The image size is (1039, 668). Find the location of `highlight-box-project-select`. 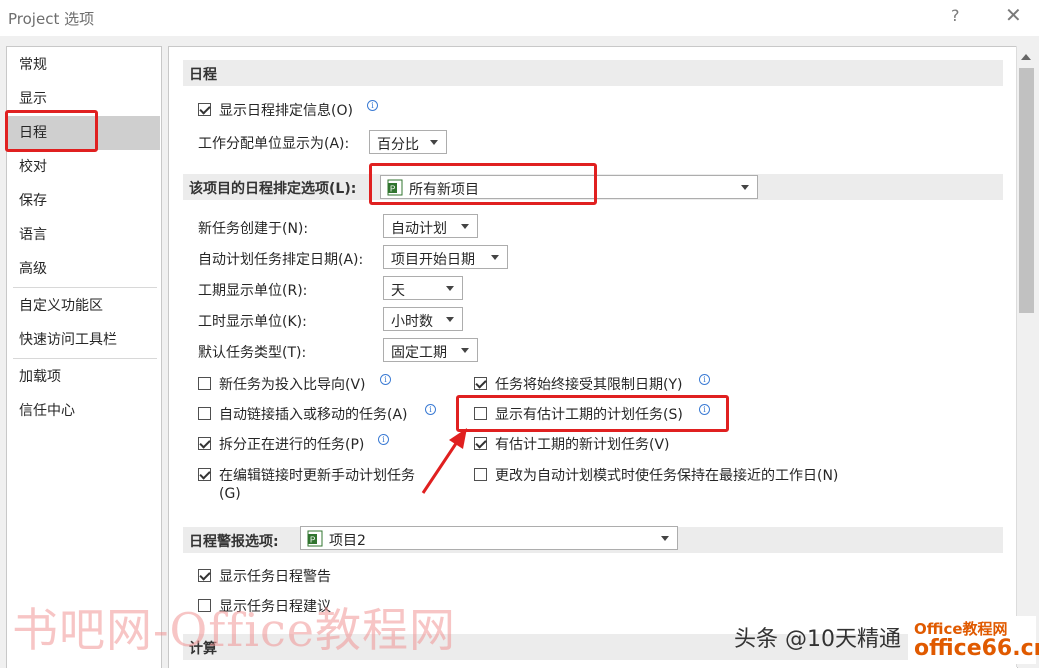

highlight-box-project-select is located at coordinates (483, 184).